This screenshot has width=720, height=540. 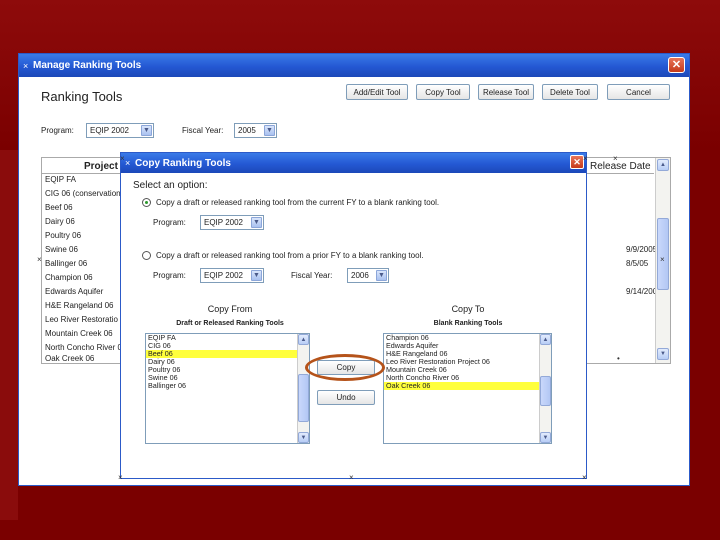 I want to click on slide-side-panel, so click(x=9, y=335).